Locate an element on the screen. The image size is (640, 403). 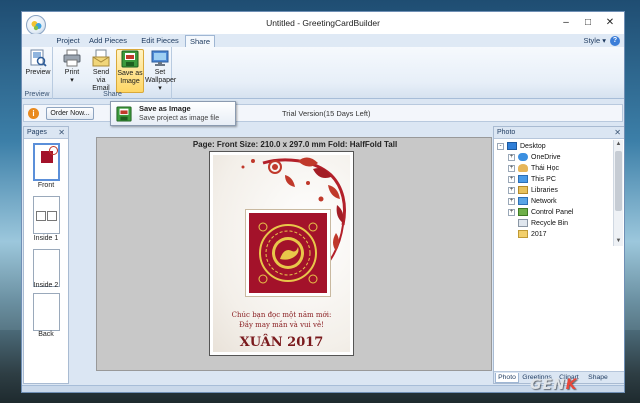
tree-item-label: Thái Học is located at coordinates (545, 168).